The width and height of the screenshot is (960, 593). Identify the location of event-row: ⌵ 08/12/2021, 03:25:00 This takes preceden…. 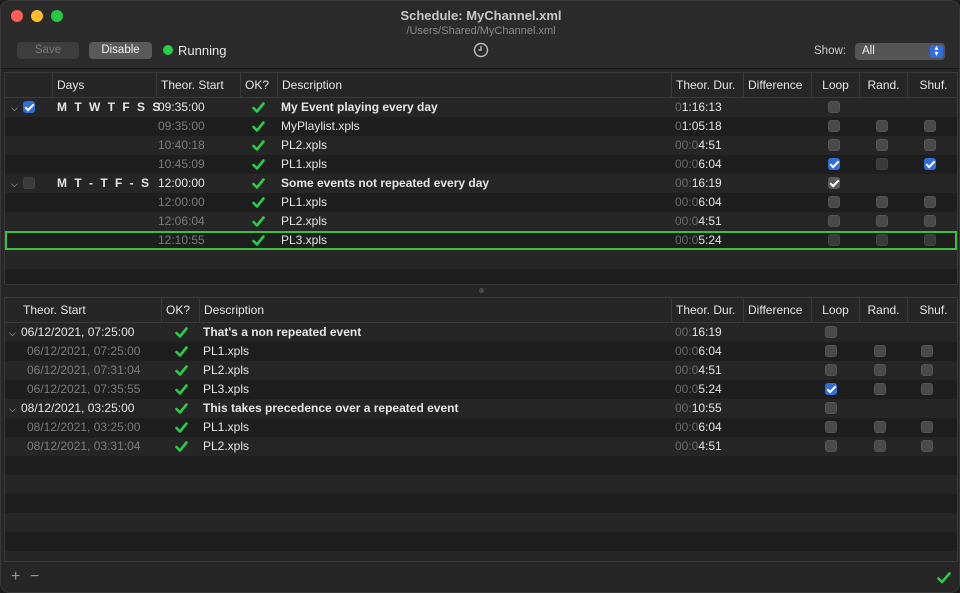
(481, 408).